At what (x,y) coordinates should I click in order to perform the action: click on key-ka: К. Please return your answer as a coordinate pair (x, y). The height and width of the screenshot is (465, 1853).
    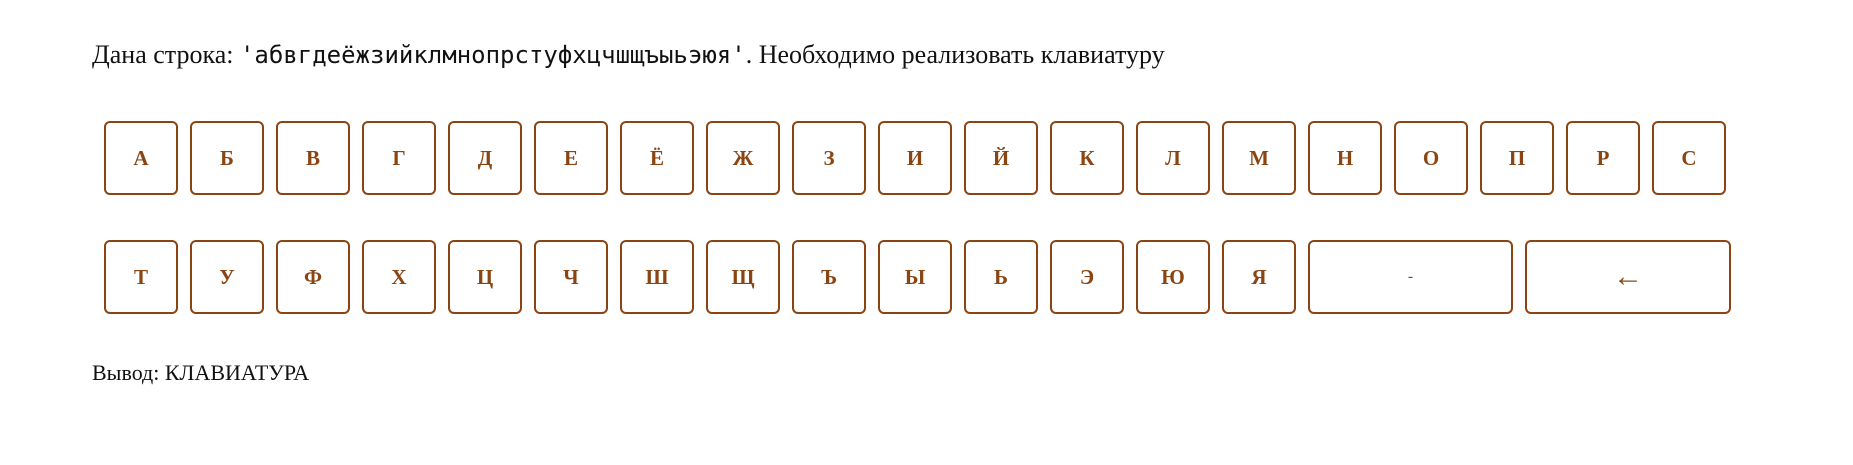
    Looking at the image, I should click on (1087, 158).